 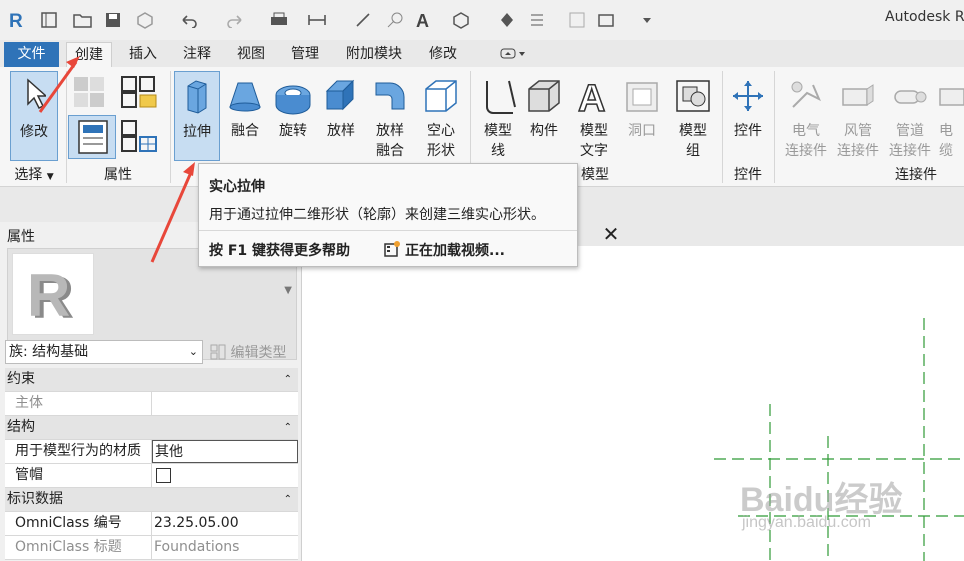 I want to click on baidu-watermark: Baidu经验 jingyan.baidu.com, so click(x=850, y=510).